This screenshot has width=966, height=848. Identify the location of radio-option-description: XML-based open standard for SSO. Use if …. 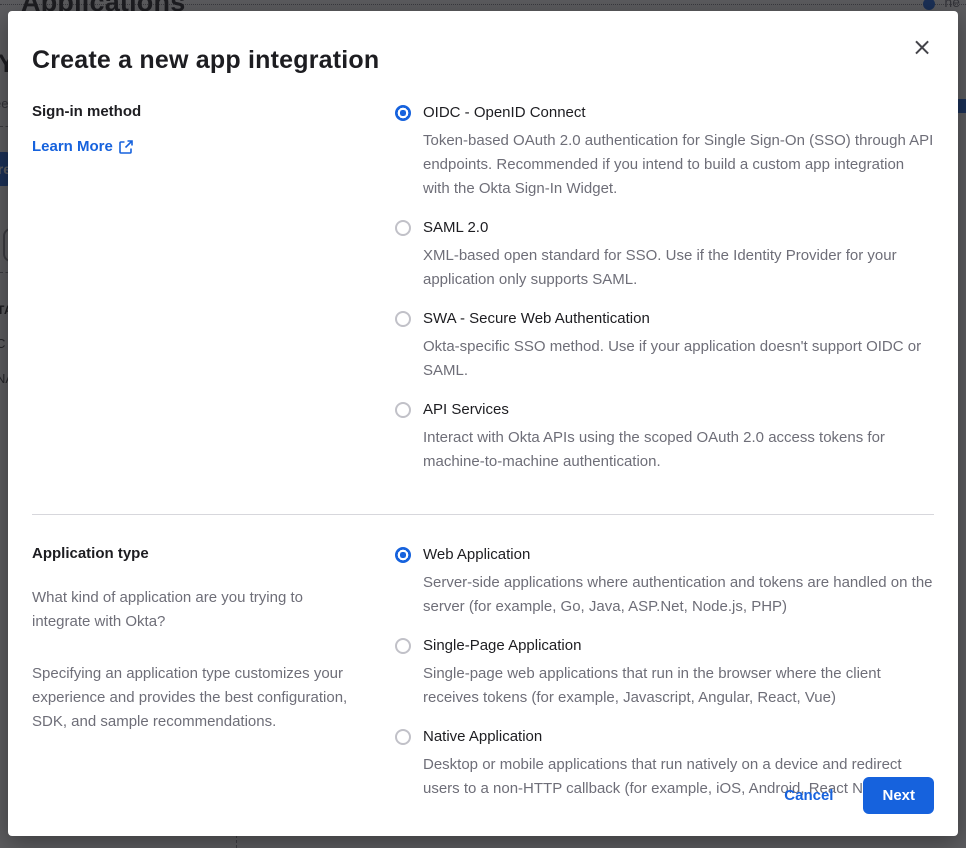
(660, 267).